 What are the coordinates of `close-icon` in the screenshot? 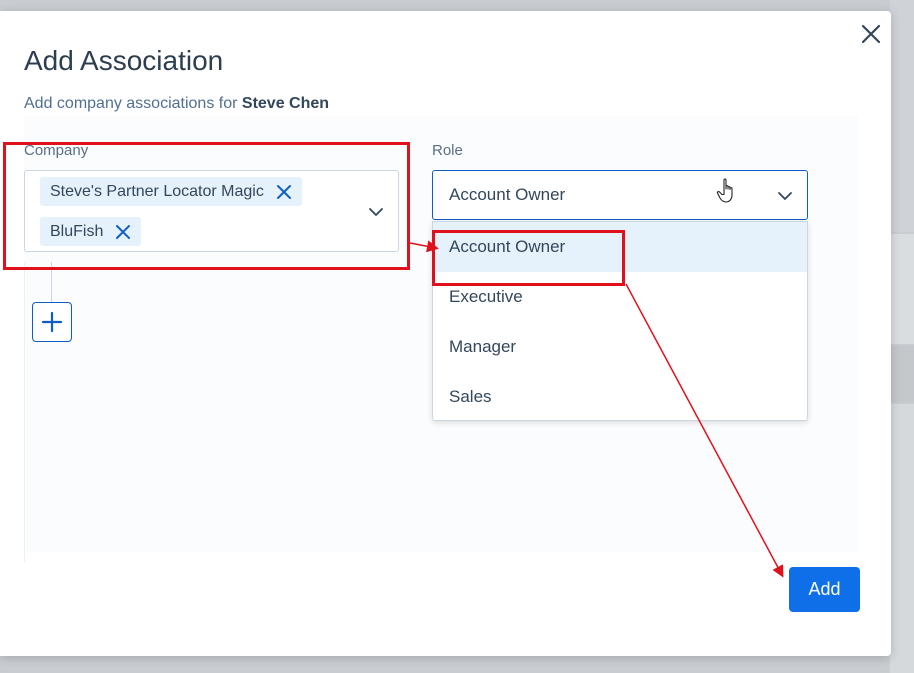 It's located at (871, 34).